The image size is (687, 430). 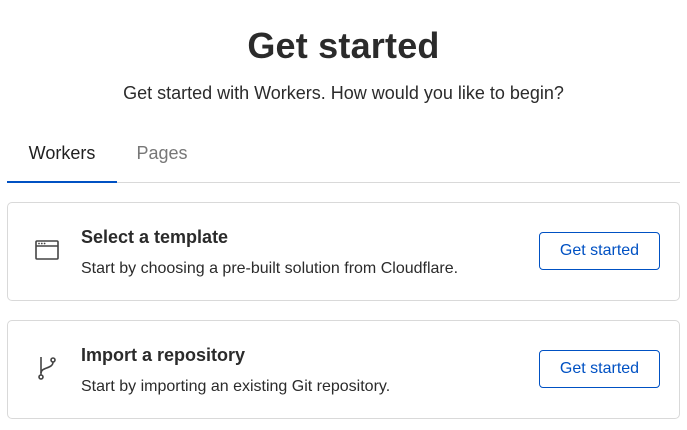 I want to click on card-title: Select a template, so click(x=155, y=237).